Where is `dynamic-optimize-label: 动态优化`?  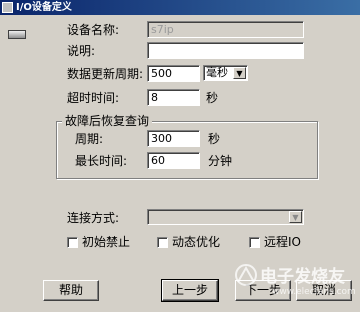
dynamic-optimize-label: 动态优化 is located at coordinates (196, 242).